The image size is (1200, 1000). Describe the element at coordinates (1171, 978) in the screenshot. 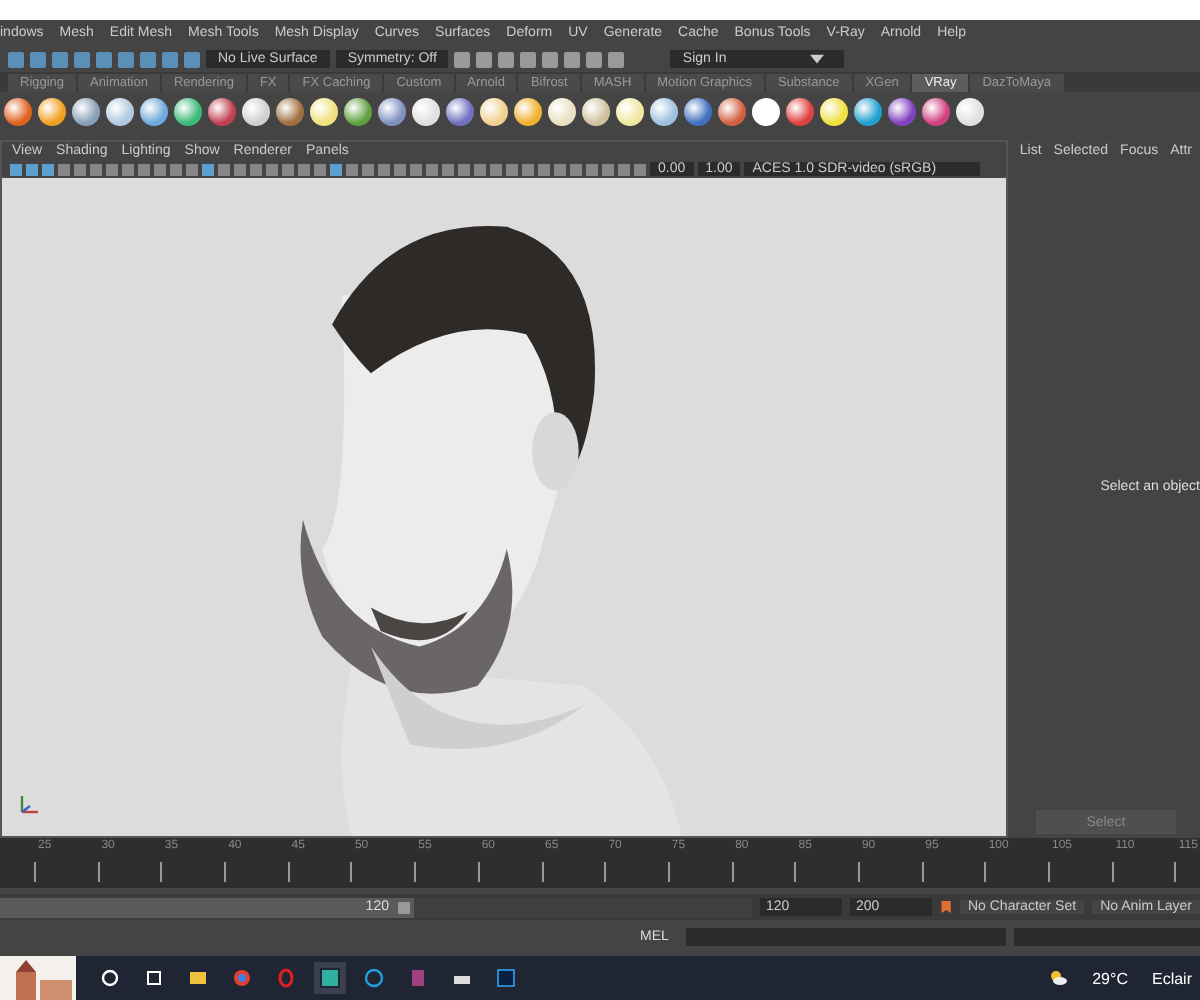

I see `weather-label: Eclair` at that location.